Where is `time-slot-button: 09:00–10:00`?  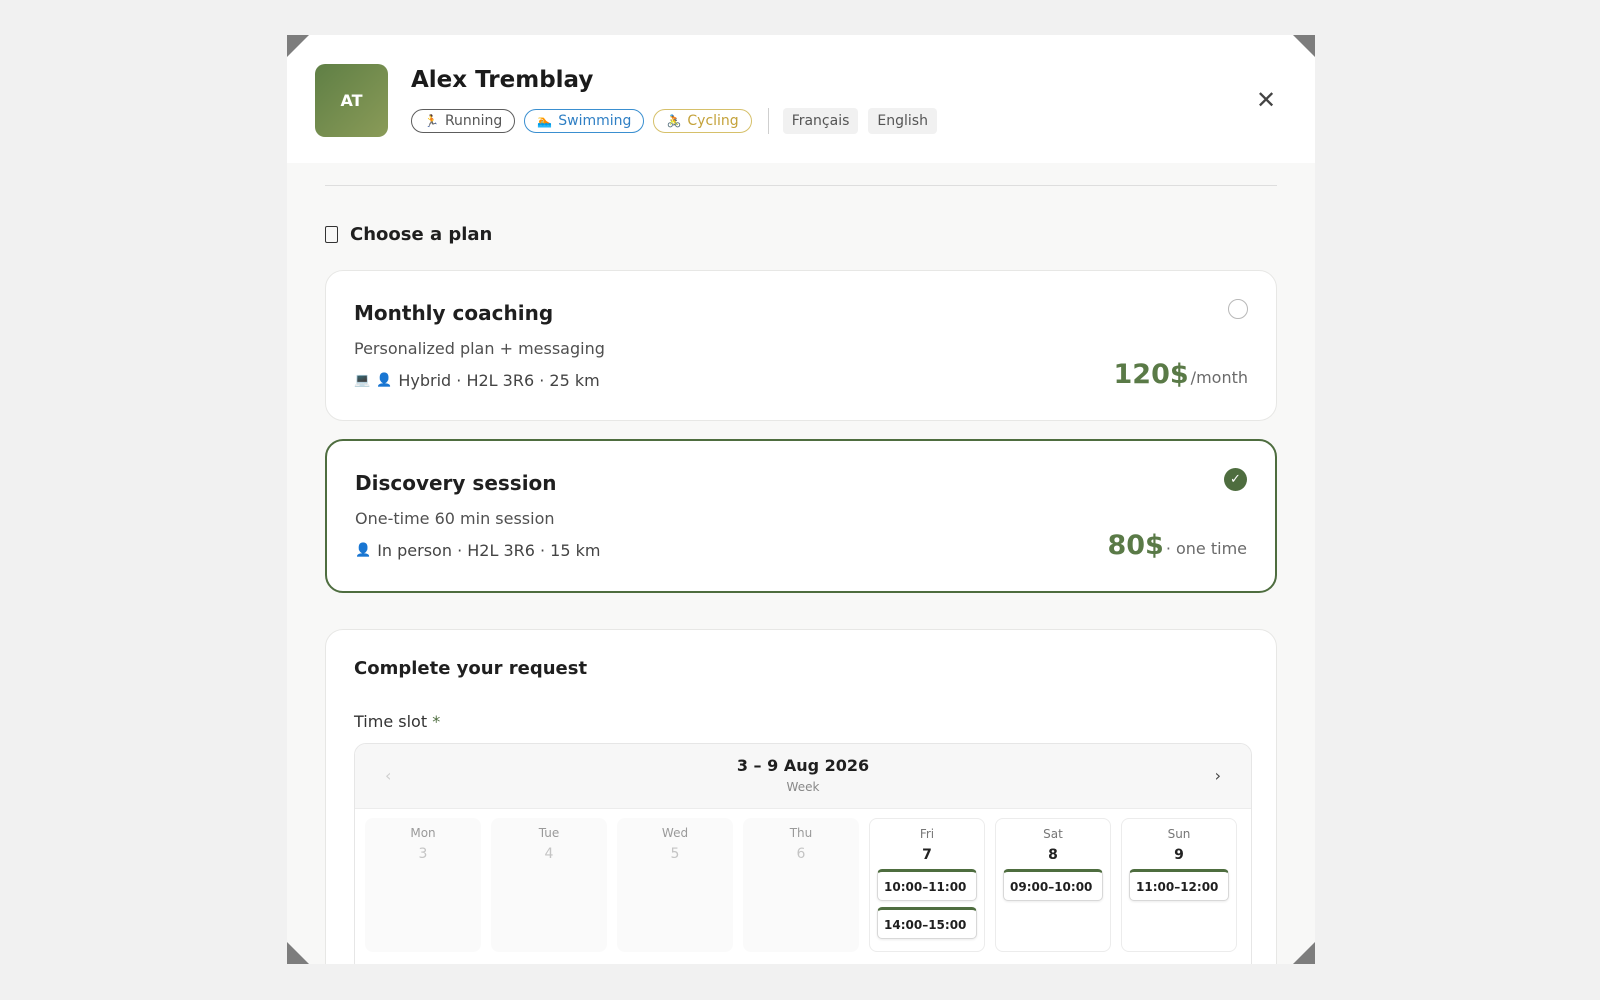
time-slot-button: 09:00–10:00 is located at coordinates (1053, 885).